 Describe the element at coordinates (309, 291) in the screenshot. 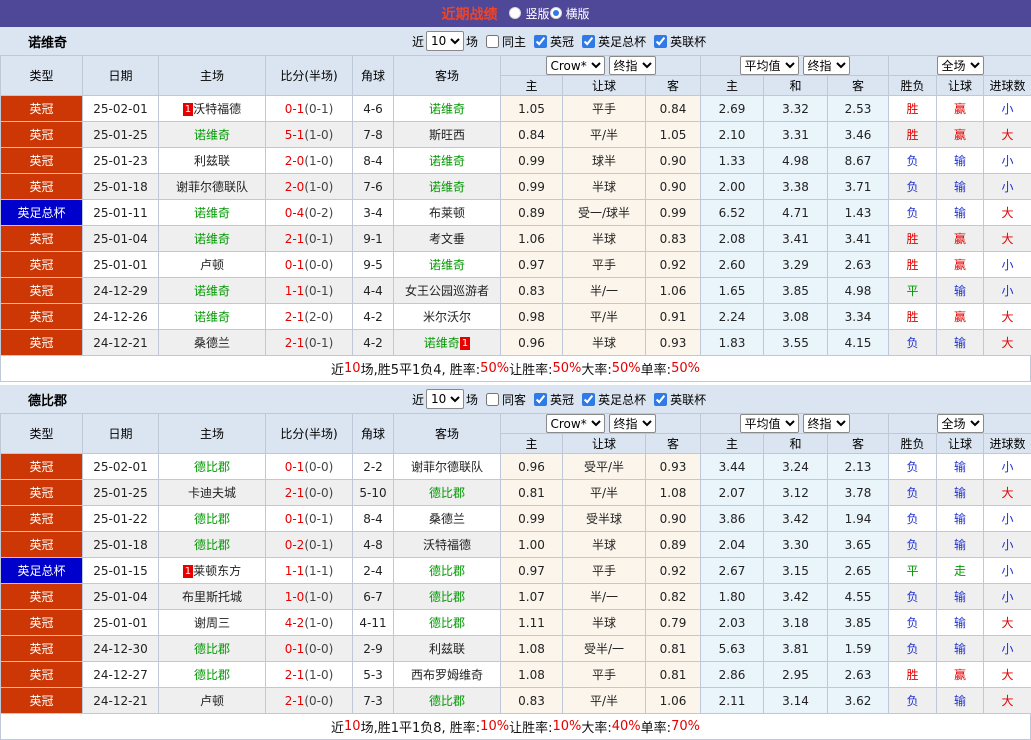

I see `score-cell: 1-1(0-1)` at that location.